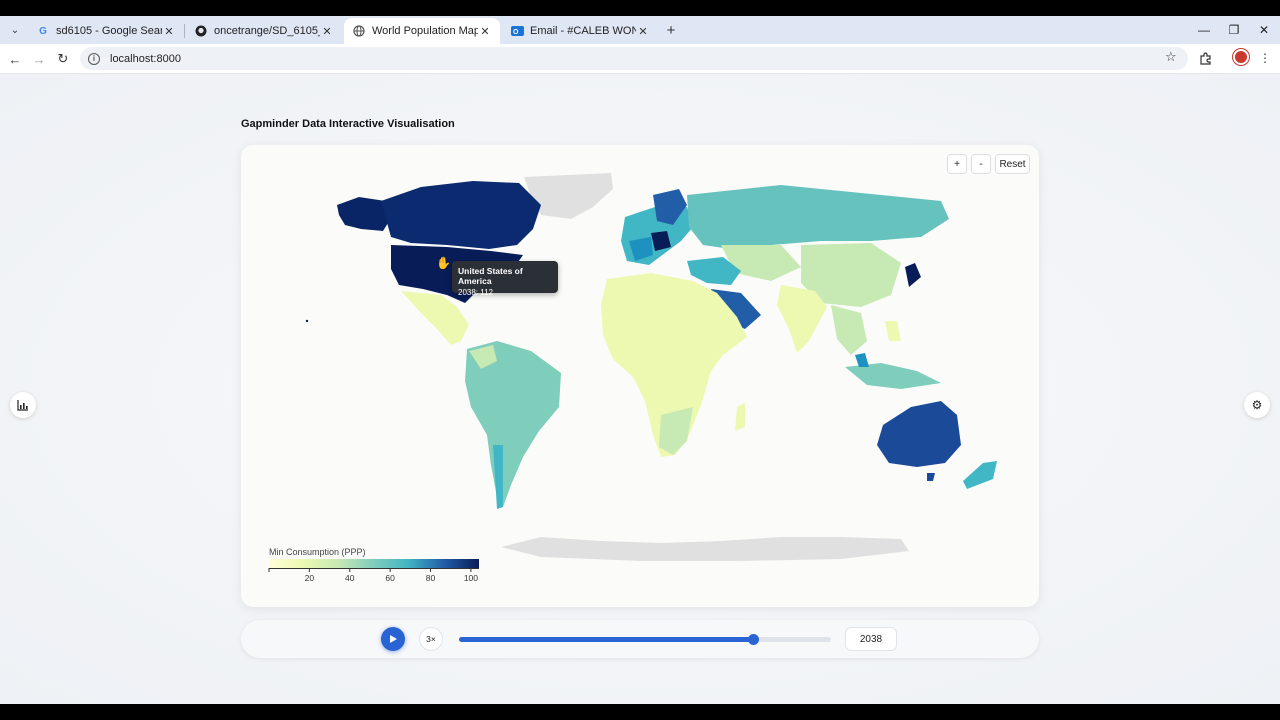 The image size is (1280, 720). Describe the element at coordinates (471, 578) in the screenshot. I see `legend-tick-label: 100` at that location.